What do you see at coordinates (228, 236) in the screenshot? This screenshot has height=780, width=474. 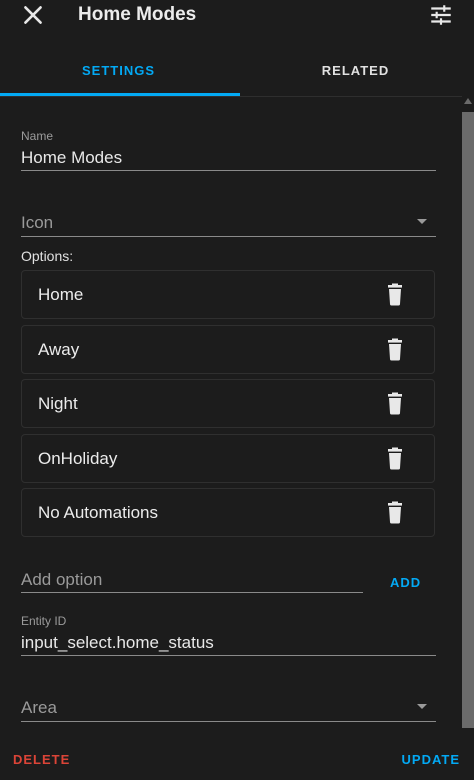 I see `icon-underline` at bounding box center [228, 236].